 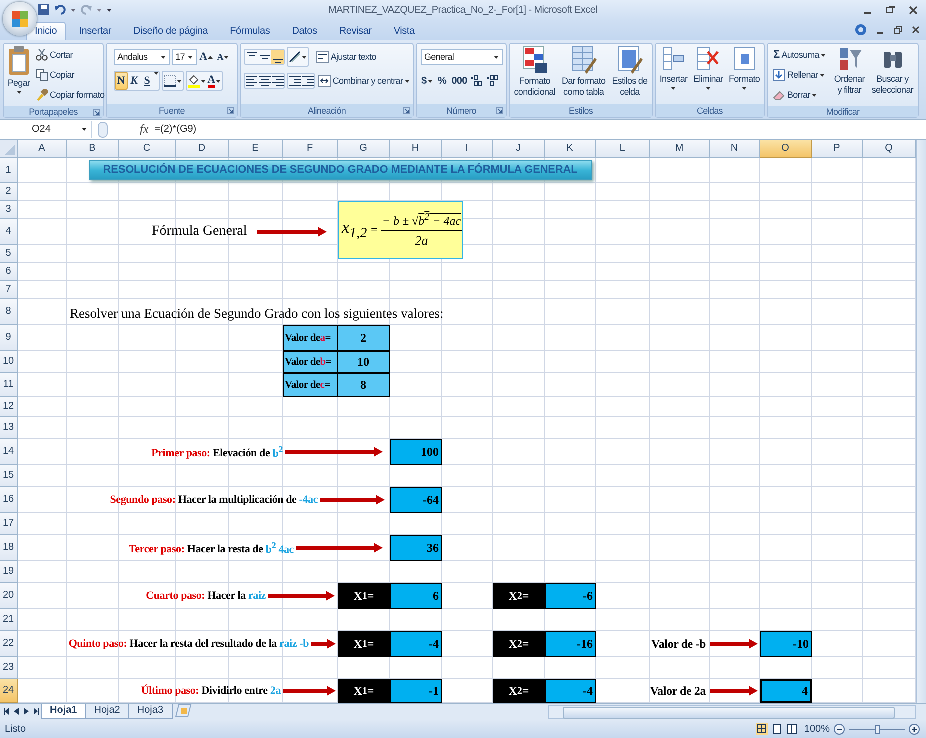 What do you see at coordinates (708, 68) in the screenshot?
I see `ribbon-button: Eliminar` at bounding box center [708, 68].